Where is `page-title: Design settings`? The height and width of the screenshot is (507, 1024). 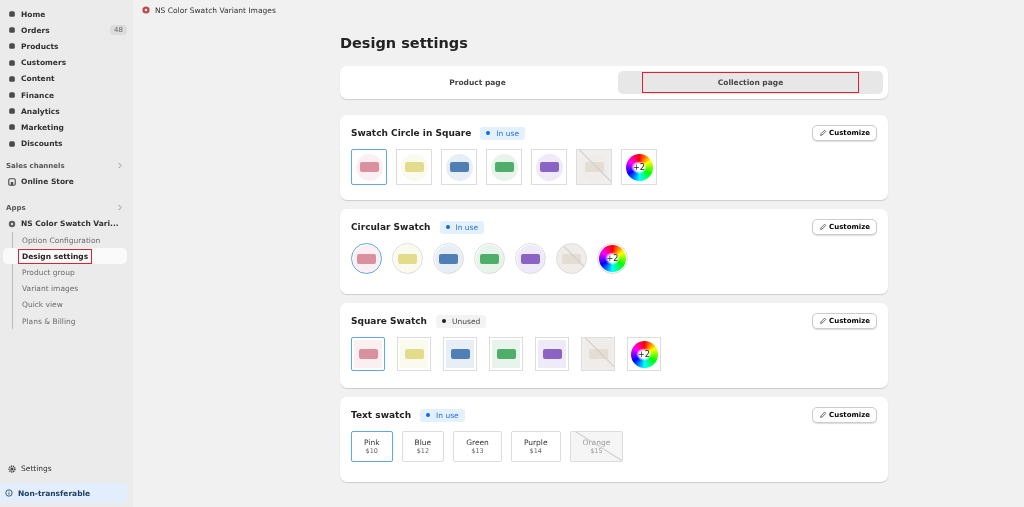 page-title: Design settings is located at coordinates (404, 43).